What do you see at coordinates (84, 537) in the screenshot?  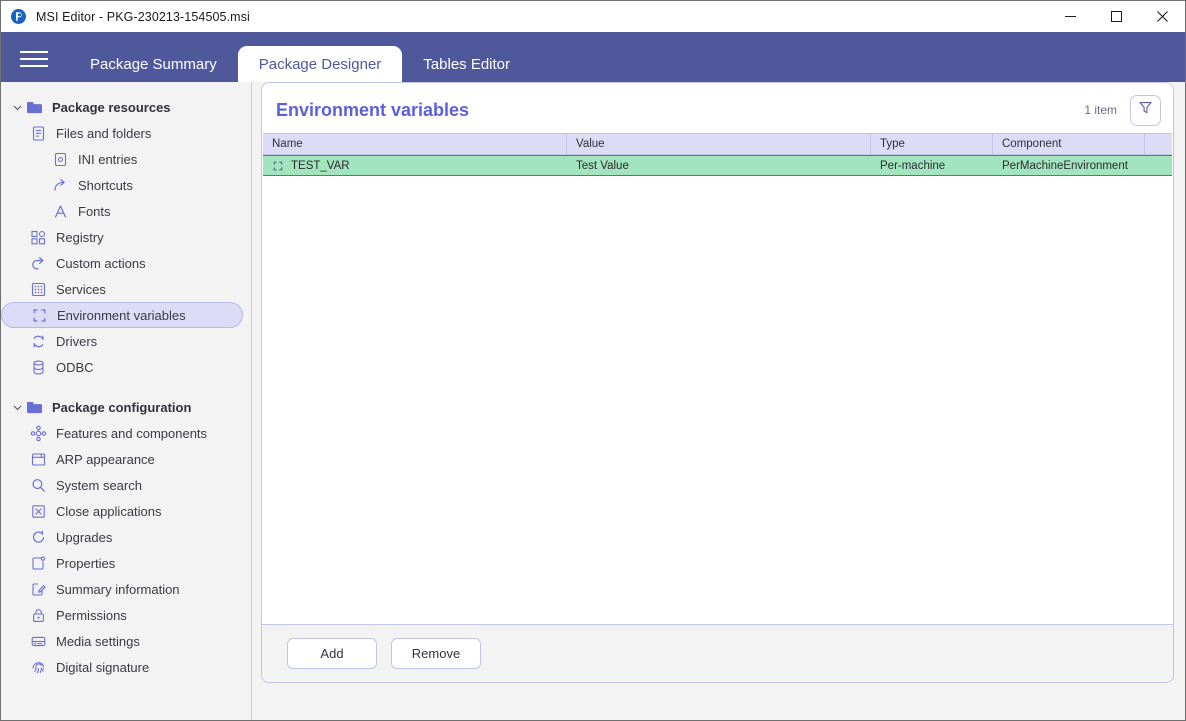 I see `sidebar-item-label: Upgrades` at bounding box center [84, 537].